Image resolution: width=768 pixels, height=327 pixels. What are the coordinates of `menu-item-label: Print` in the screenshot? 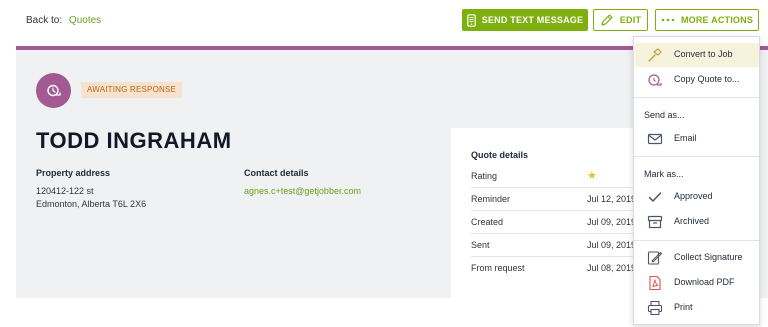 It's located at (683, 307).